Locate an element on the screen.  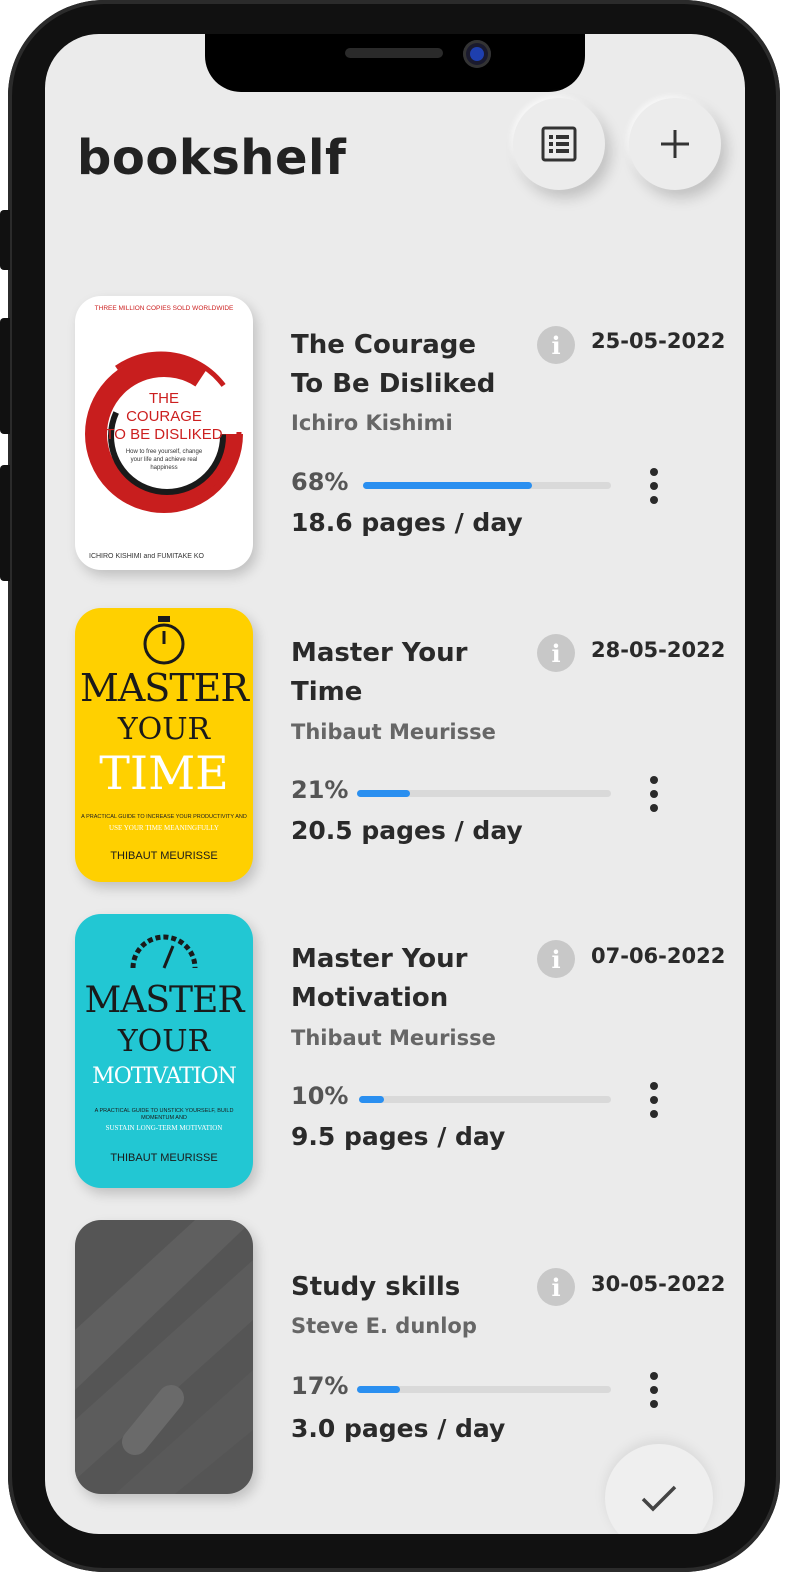
speedometer-icon is located at coordinates (164, 951).